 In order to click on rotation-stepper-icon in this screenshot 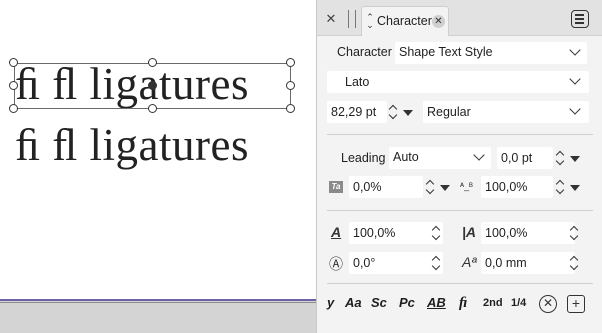, I will do `click(435, 263)`.